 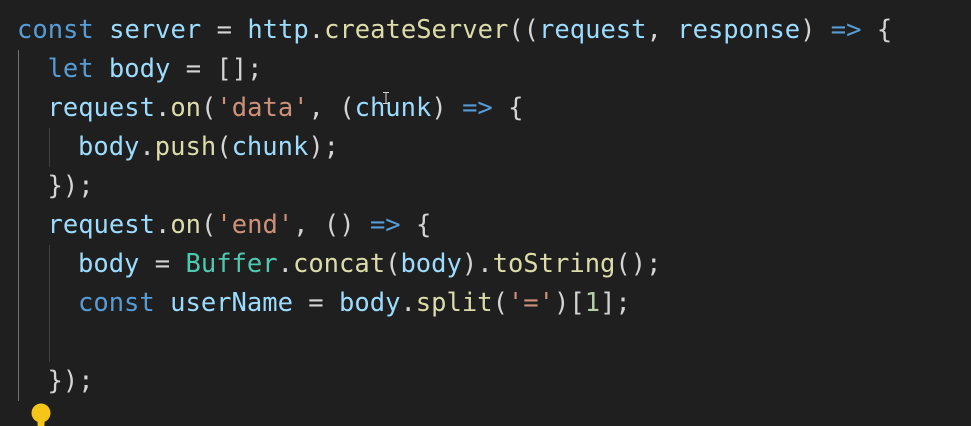 I want to click on code-token-punctuation: )[, so click(x=569, y=303).